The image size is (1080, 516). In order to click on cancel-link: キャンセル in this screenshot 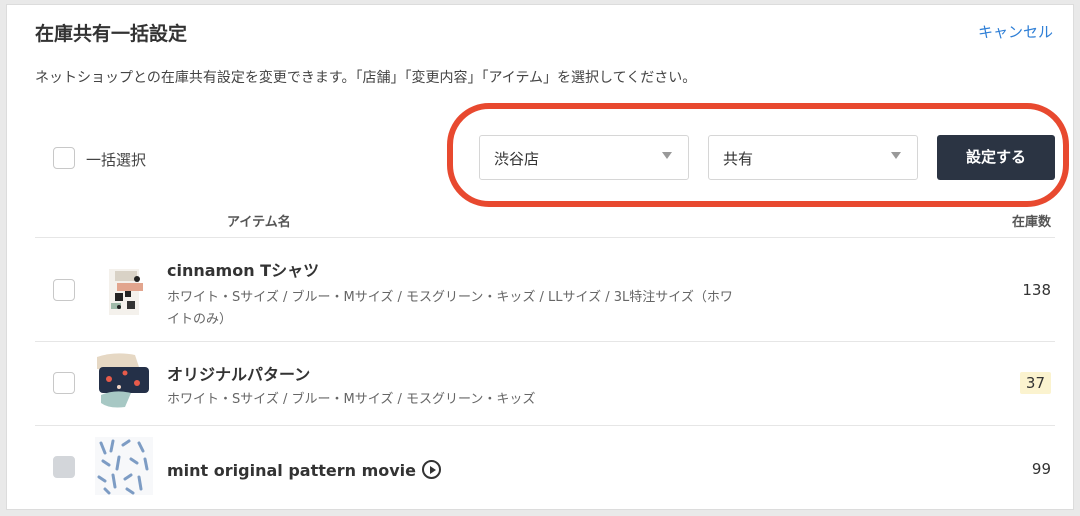, I will do `click(1015, 31)`.